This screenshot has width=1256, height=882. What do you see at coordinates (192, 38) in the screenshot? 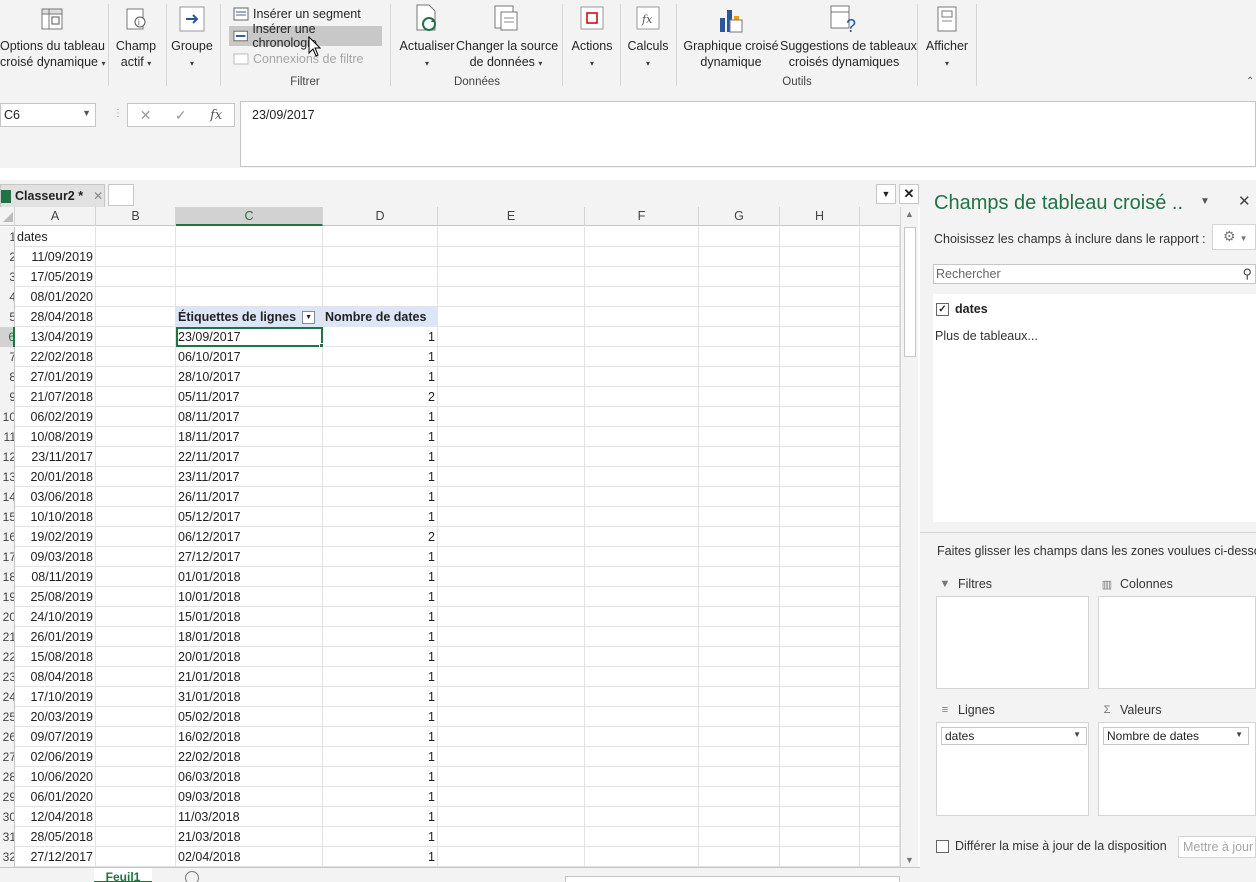
I see `group-button: Groupe ▾` at bounding box center [192, 38].